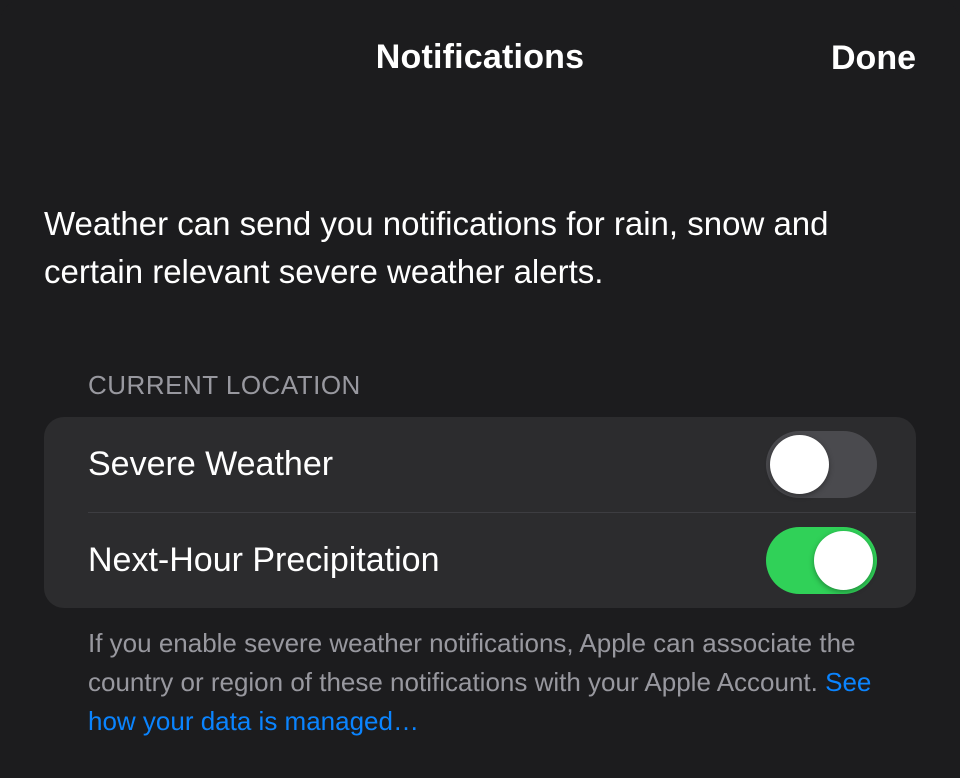 This screenshot has width=960, height=778. What do you see at coordinates (211, 464) in the screenshot?
I see `row-label-severe-weather: Severe Weather` at bounding box center [211, 464].